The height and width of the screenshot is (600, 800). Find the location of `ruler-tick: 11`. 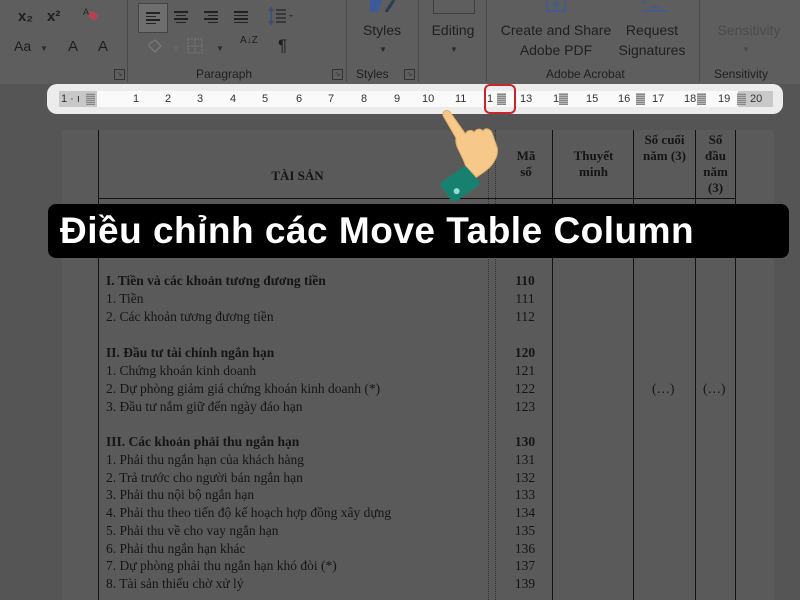

ruler-tick: 11 is located at coordinates (461, 99).